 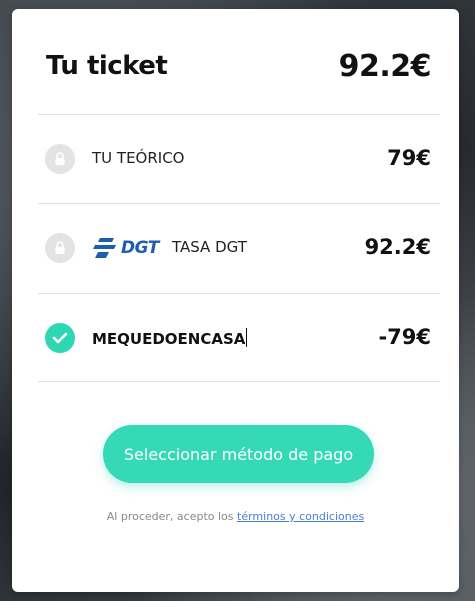 What do you see at coordinates (397, 247) in the screenshot?
I see `item-amount: 92.2€` at bounding box center [397, 247].